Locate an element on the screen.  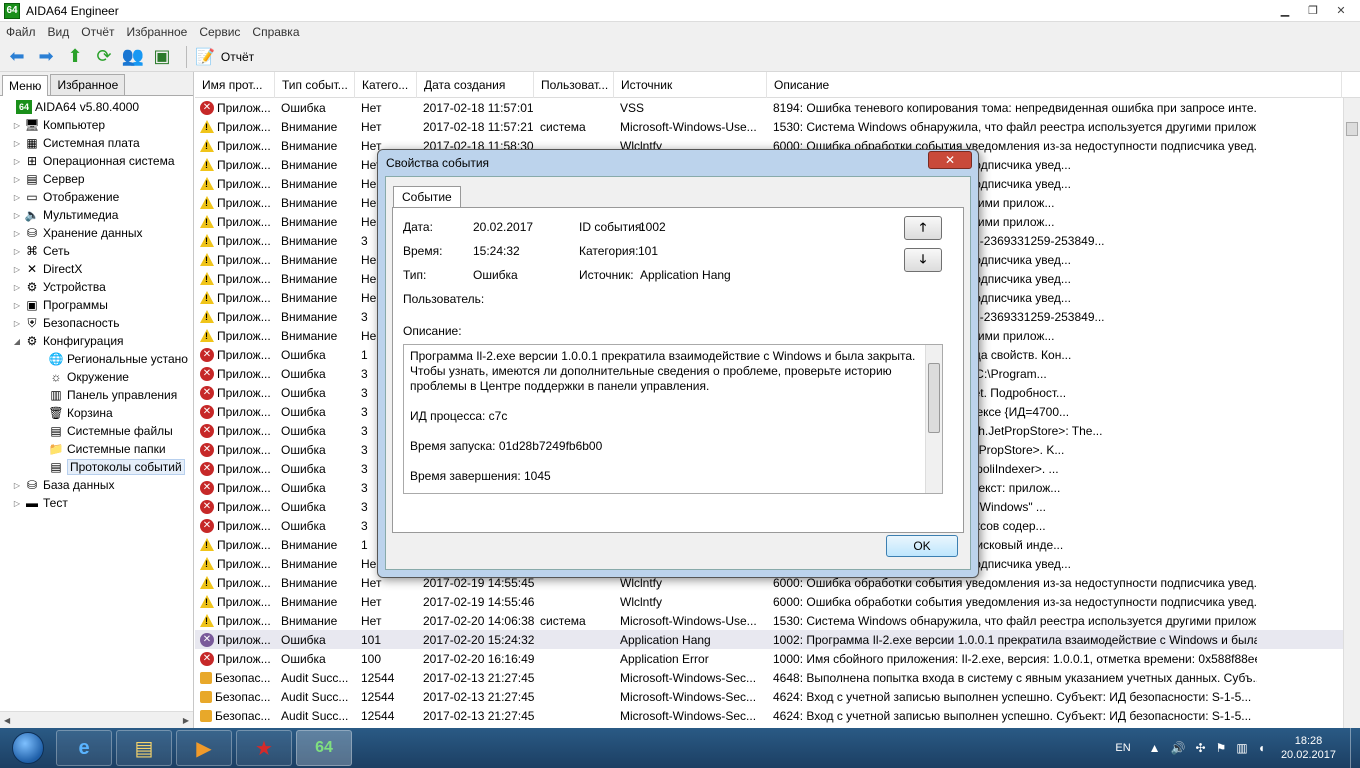
start-button is located at coordinates (28, 748).